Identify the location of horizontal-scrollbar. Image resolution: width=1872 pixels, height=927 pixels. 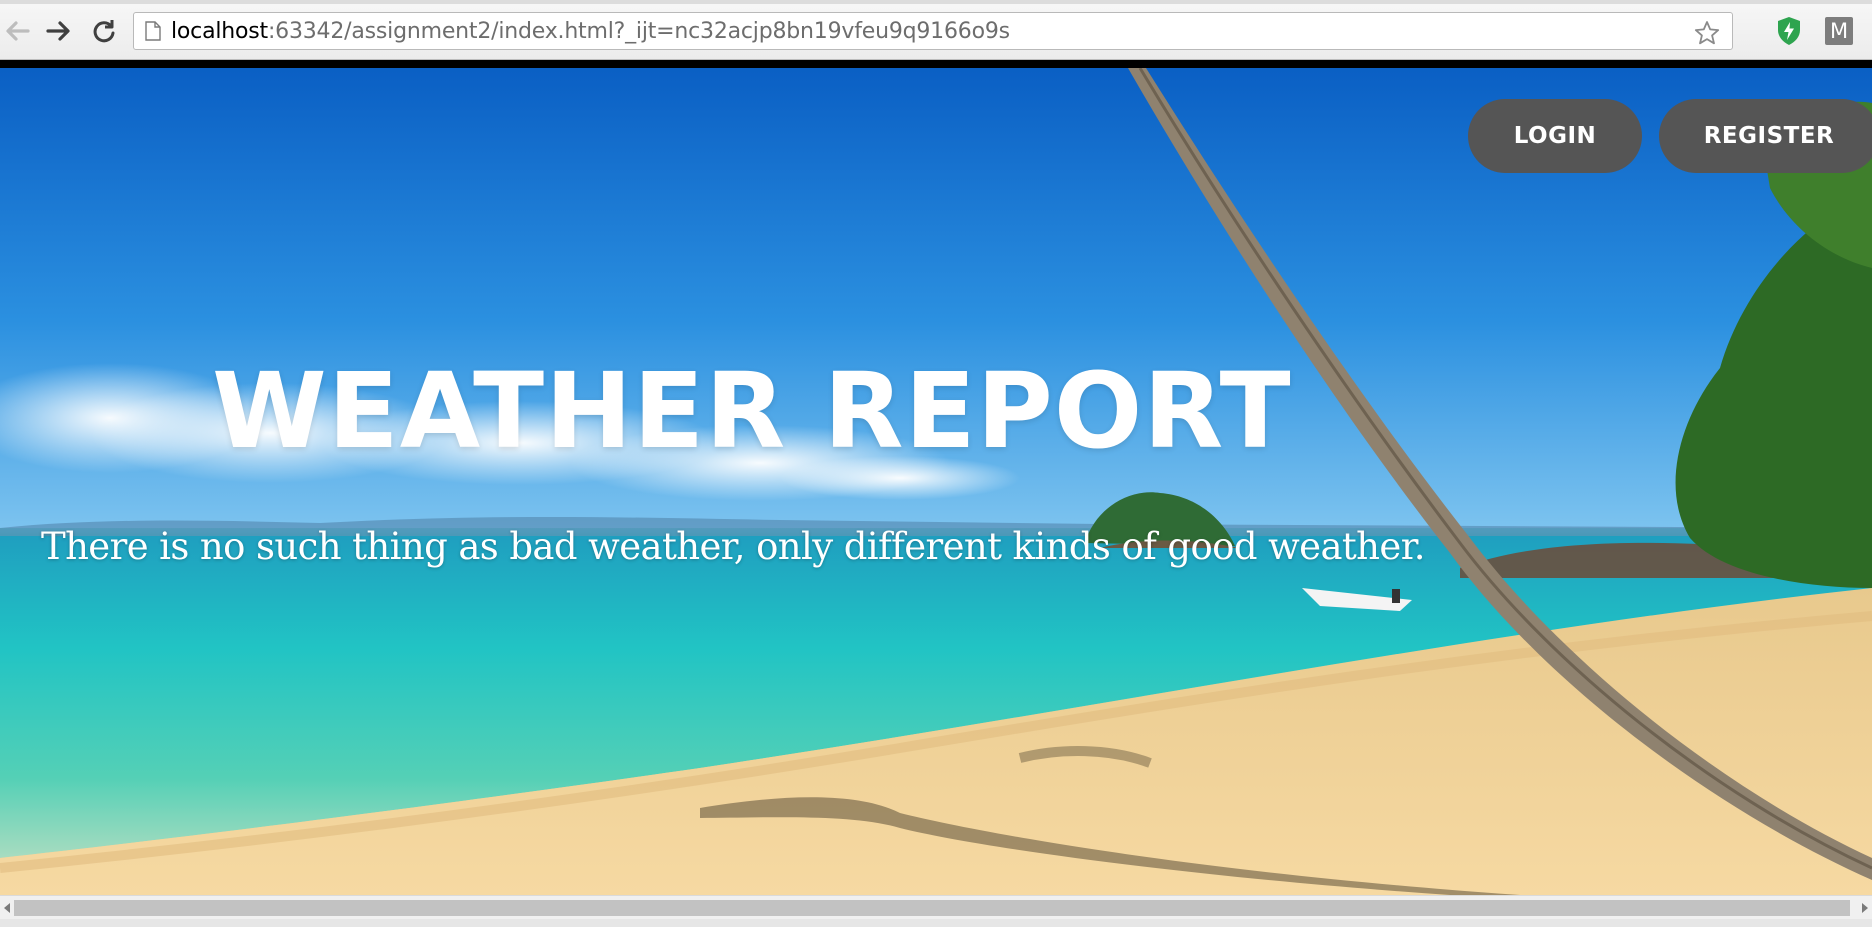
(936, 907).